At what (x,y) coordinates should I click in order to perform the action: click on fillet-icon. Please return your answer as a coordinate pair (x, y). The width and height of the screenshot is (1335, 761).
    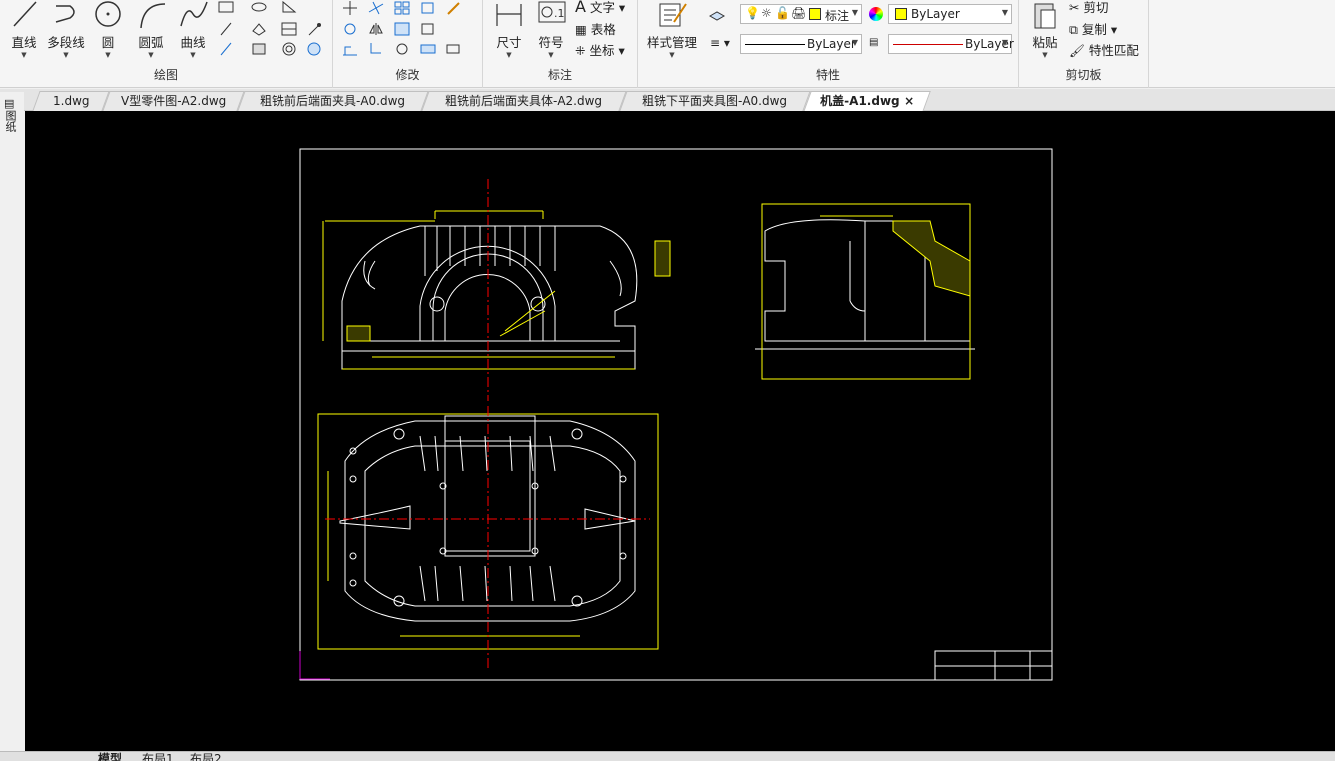
    Looking at the image, I should click on (376, 49).